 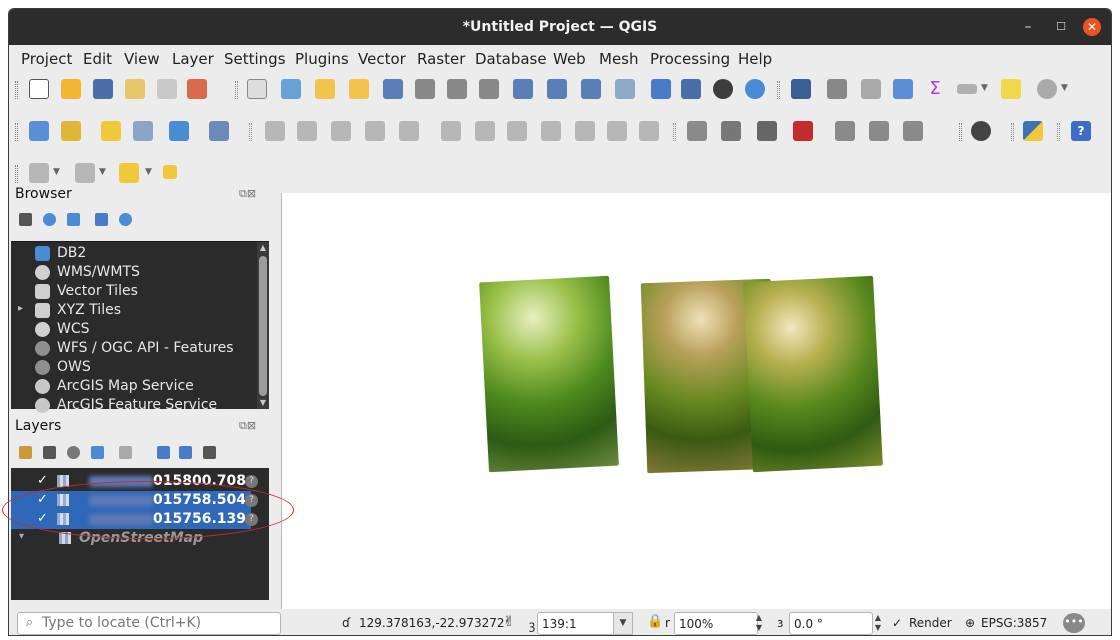 I want to click on delete-selected-icon, so click(x=485, y=131).